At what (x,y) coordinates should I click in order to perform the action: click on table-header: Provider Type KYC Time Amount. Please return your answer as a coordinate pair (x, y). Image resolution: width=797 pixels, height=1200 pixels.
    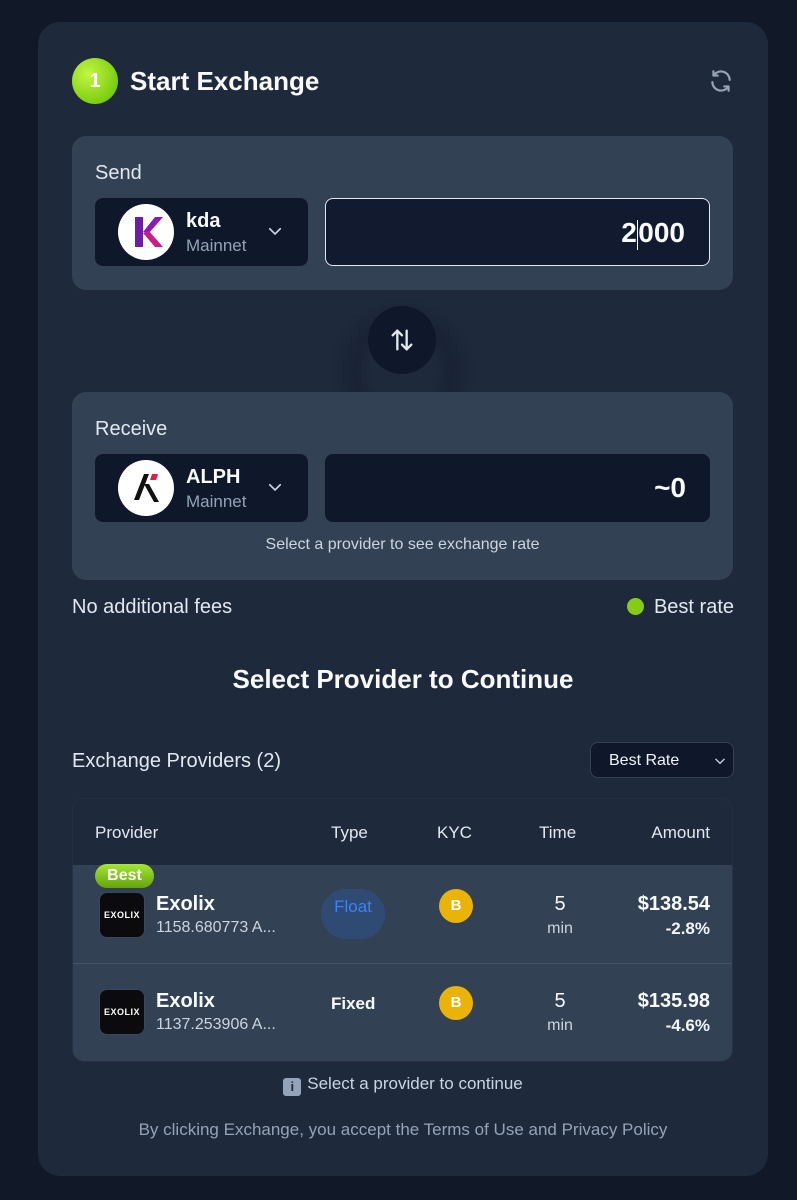
    Looking at the image, I should click on (402, 832).